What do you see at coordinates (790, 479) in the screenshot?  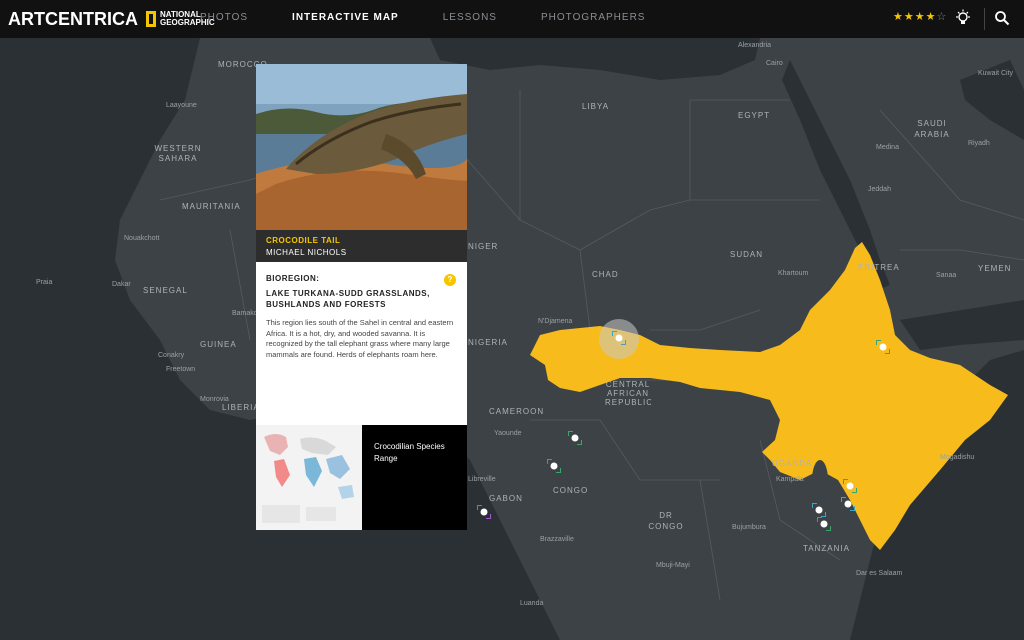 I see `city-kampala: Kampala` at bounding box center [790, 479].